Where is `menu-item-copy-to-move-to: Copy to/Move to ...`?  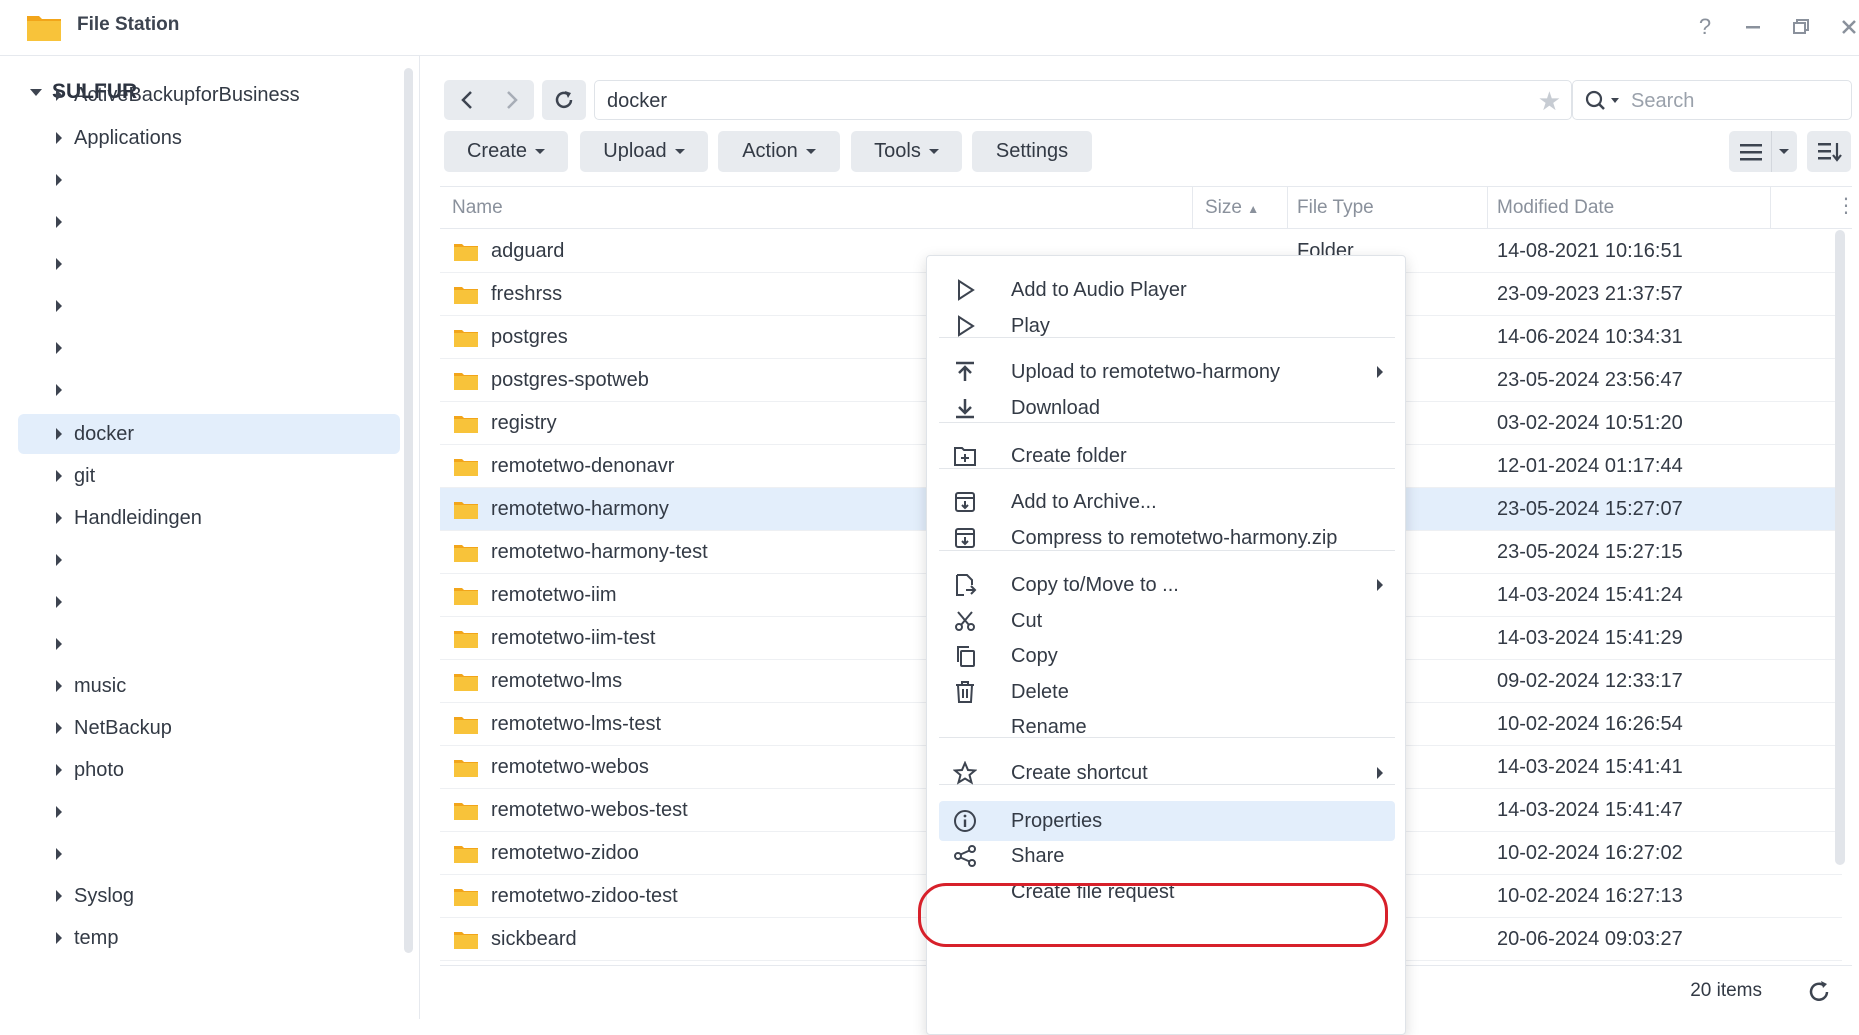
menu-item-copy-to-move-to: Copy to/Move to ... is located at coordinates (1167, 585).